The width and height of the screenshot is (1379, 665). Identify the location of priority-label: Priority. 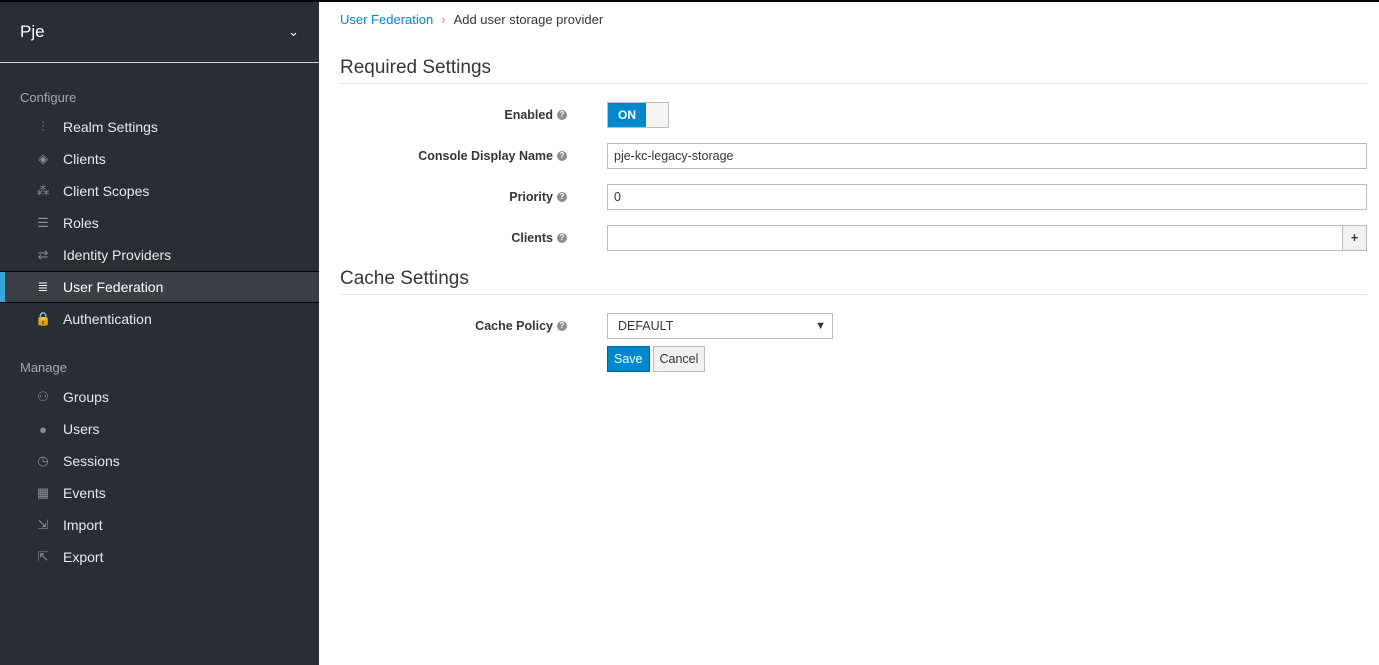
(531, 196).